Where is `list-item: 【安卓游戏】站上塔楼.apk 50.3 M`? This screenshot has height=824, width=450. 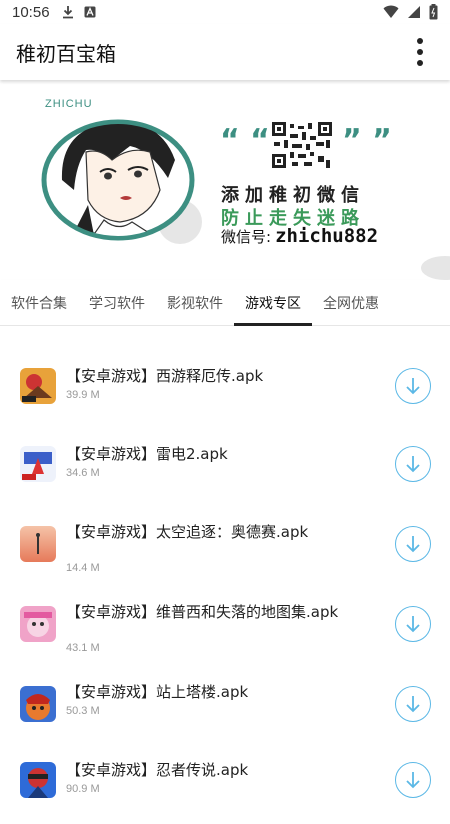
list-item: 【安卓游戏】站上塔楼.apk 50.3 M is located at coordinates (225, 704).